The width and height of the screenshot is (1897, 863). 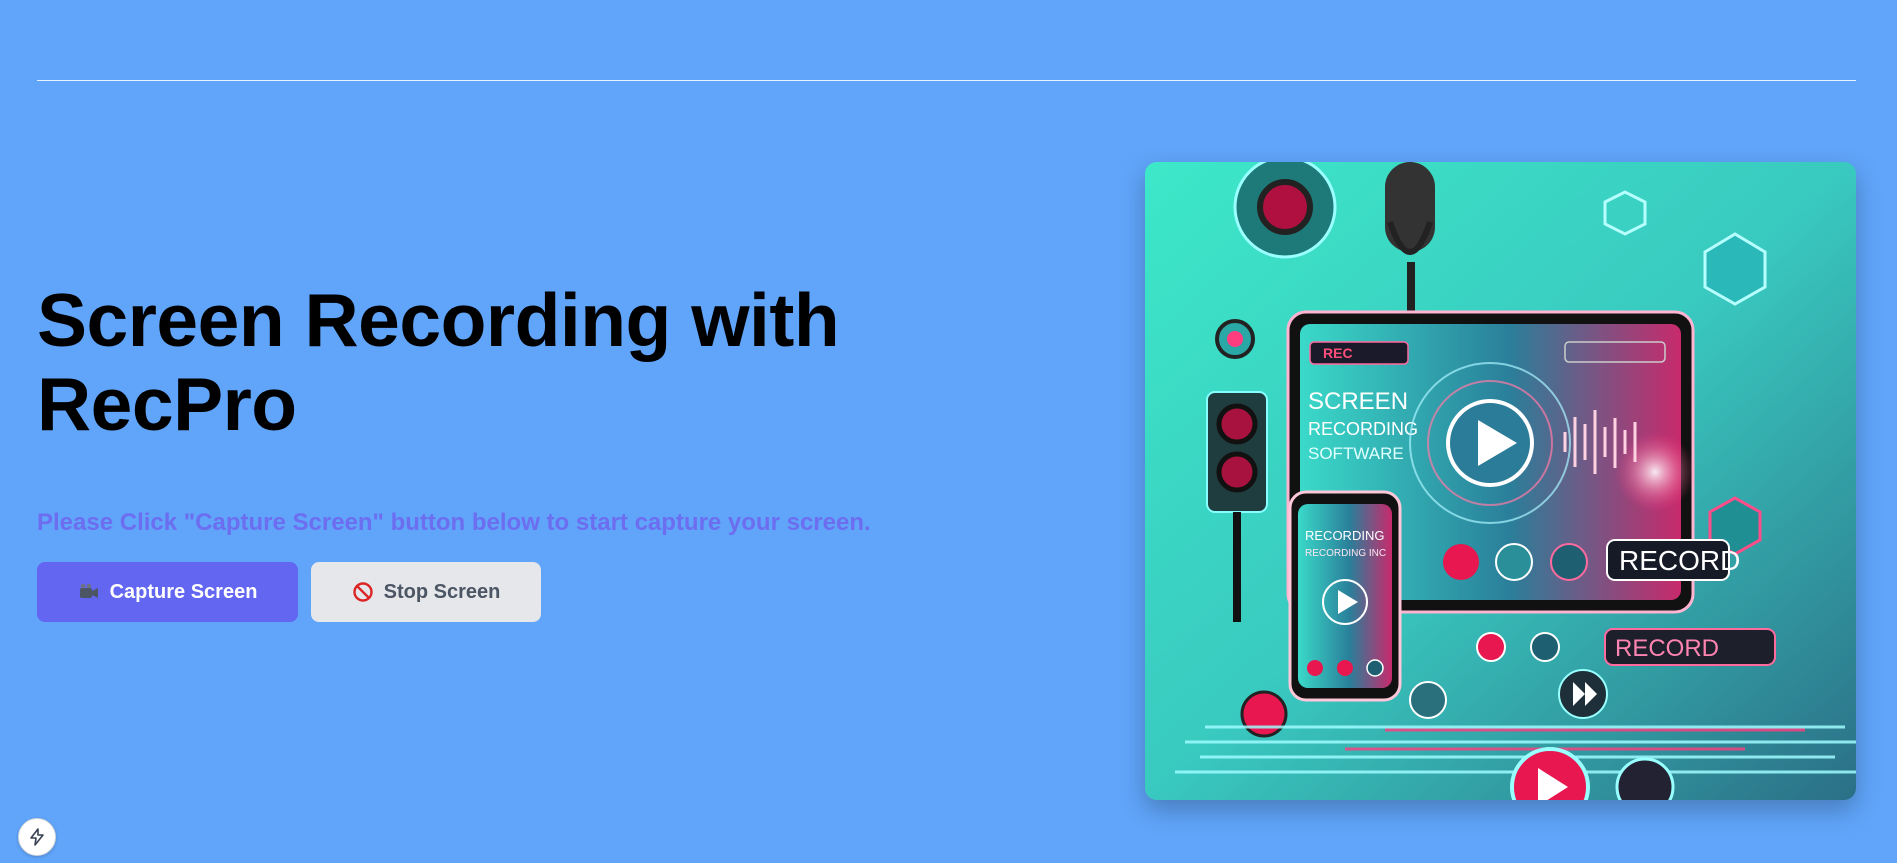 I want to click on capture-screen-label: Capture Screen, so click(x=183, y=591).